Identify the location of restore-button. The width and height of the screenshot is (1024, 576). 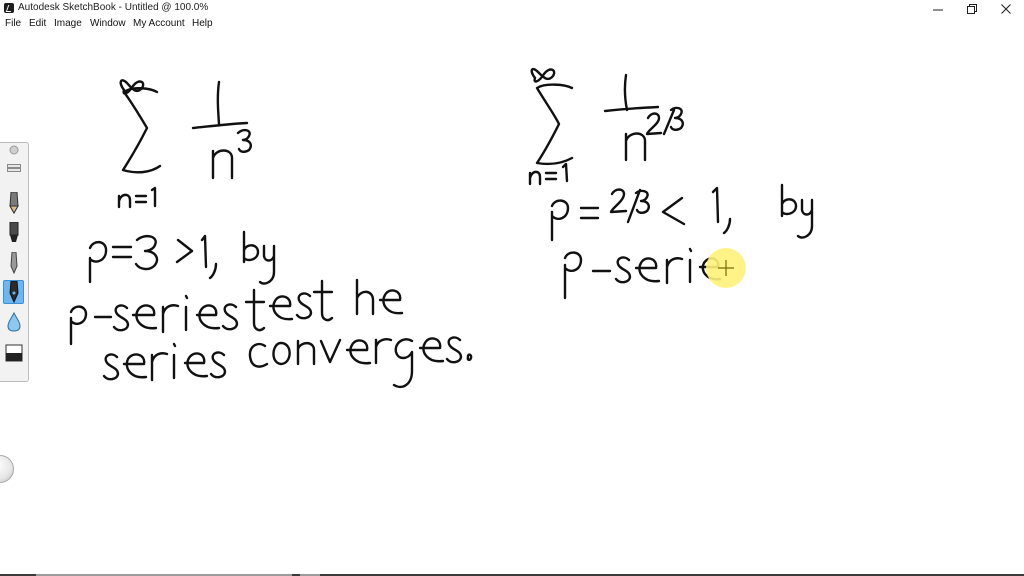
(972, 8).